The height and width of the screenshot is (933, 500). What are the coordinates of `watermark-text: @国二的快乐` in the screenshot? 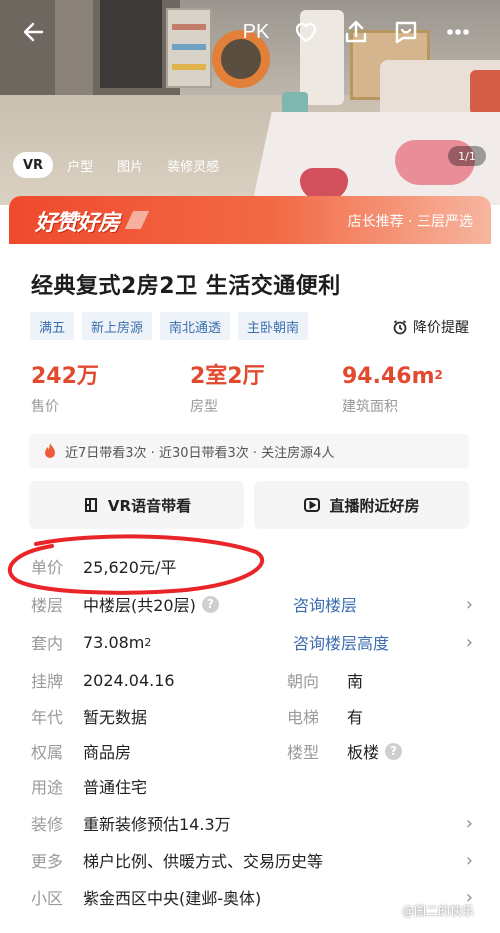 It's located at (438, 911).